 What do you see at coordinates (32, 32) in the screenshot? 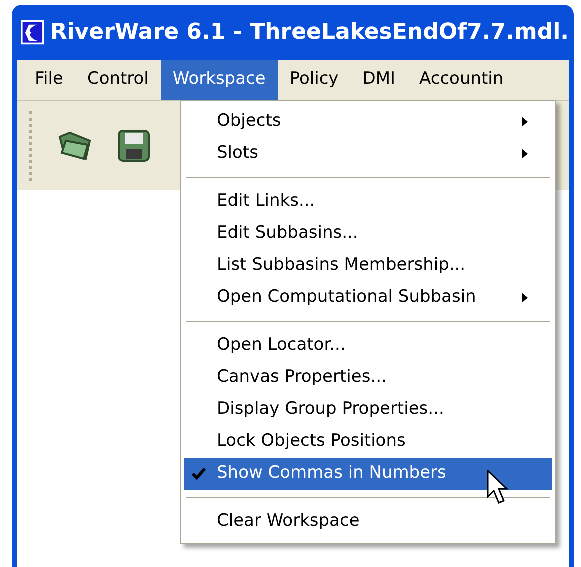
I see `app-logo-icon` at bounding box center [32, 32].